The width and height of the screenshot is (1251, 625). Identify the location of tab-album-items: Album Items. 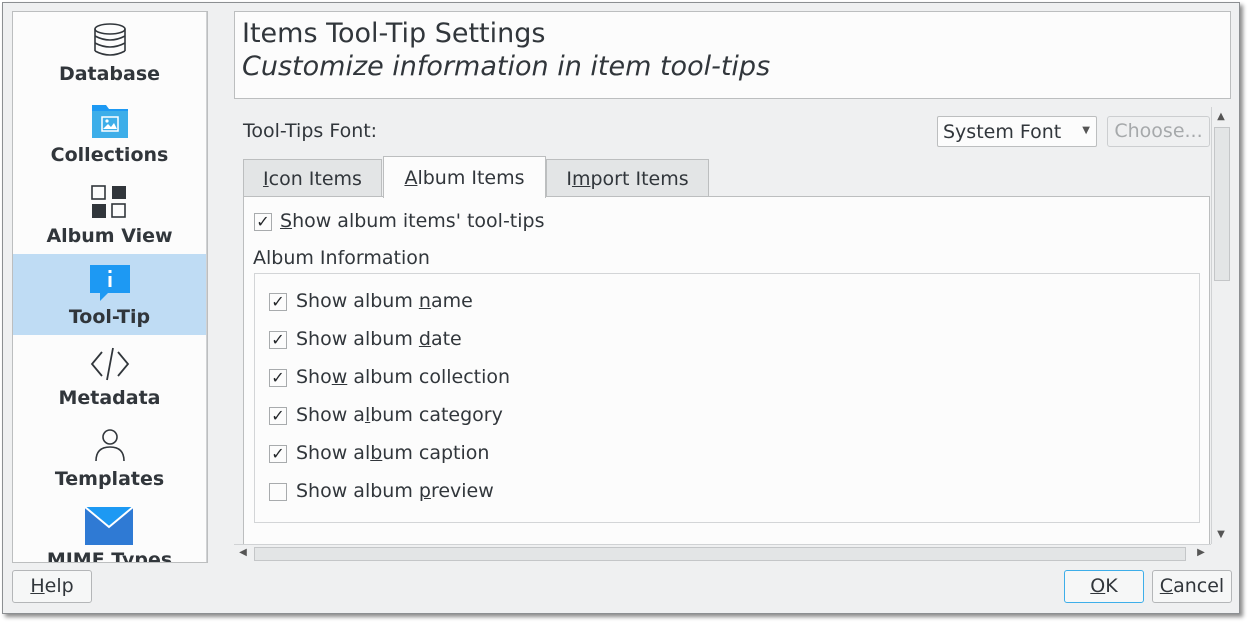
(464, 177).